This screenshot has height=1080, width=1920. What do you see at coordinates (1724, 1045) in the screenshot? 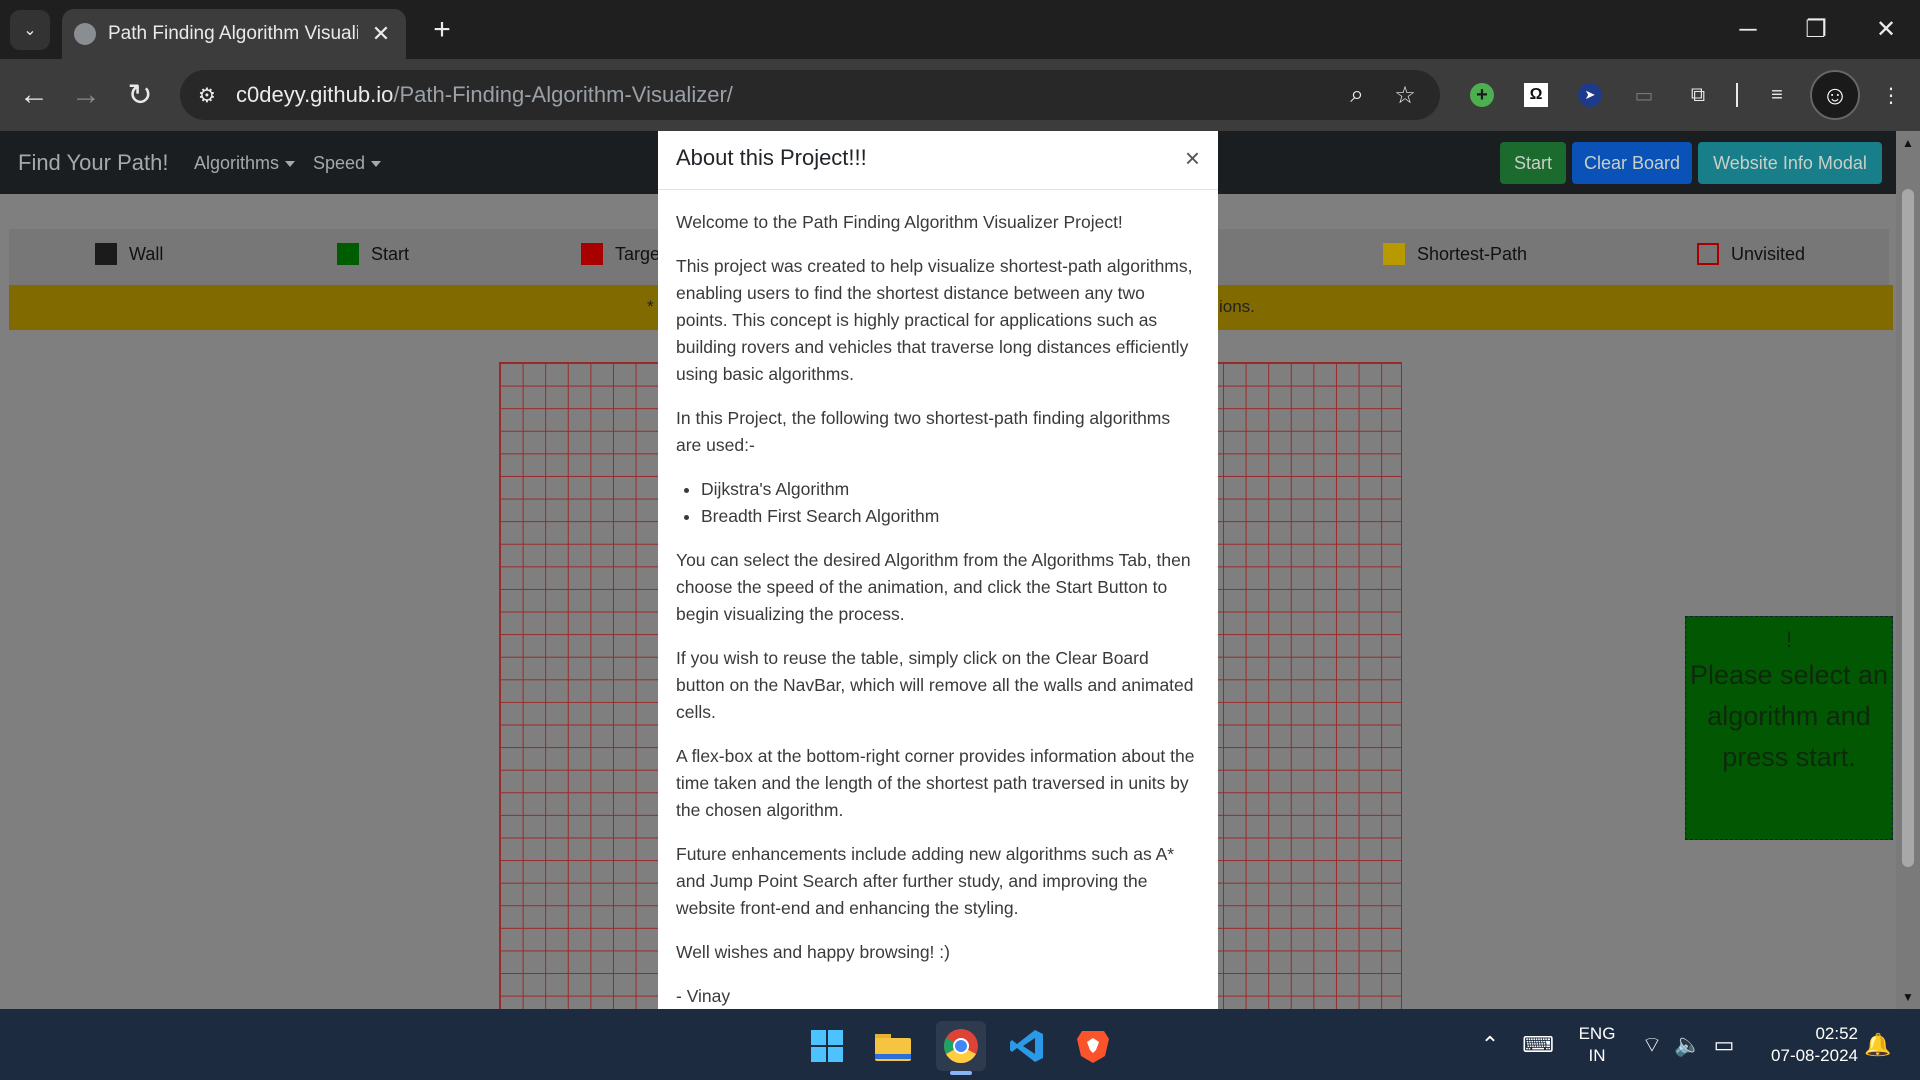
I see `battery-icon: ▭` at bounding box center [1724, 1045].